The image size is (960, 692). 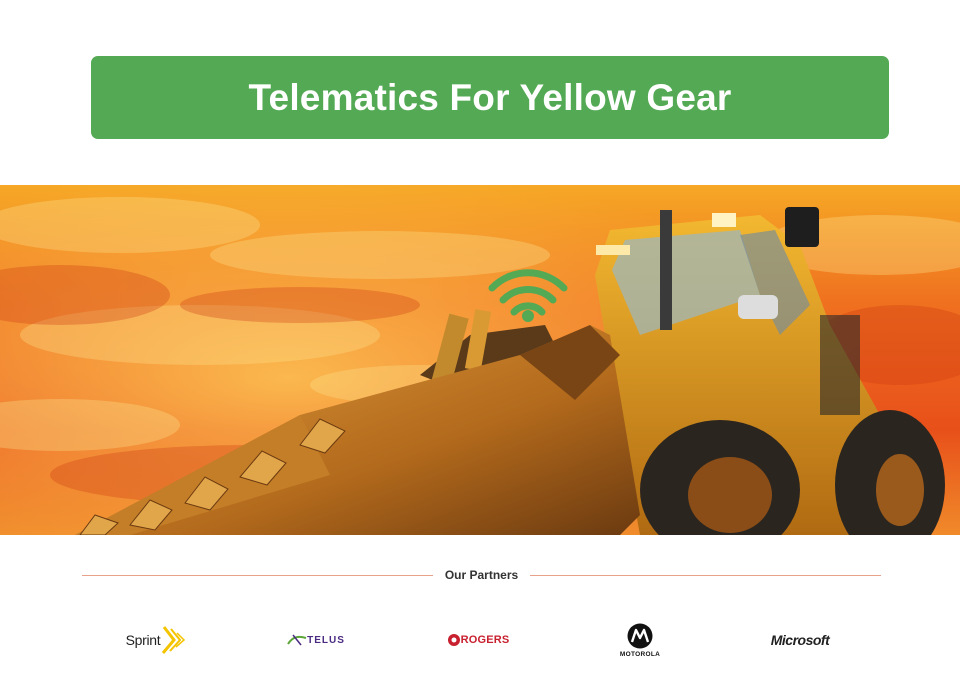 I want to click on microsoft-wordmark: Microsoft, so click(x=800, y=640).